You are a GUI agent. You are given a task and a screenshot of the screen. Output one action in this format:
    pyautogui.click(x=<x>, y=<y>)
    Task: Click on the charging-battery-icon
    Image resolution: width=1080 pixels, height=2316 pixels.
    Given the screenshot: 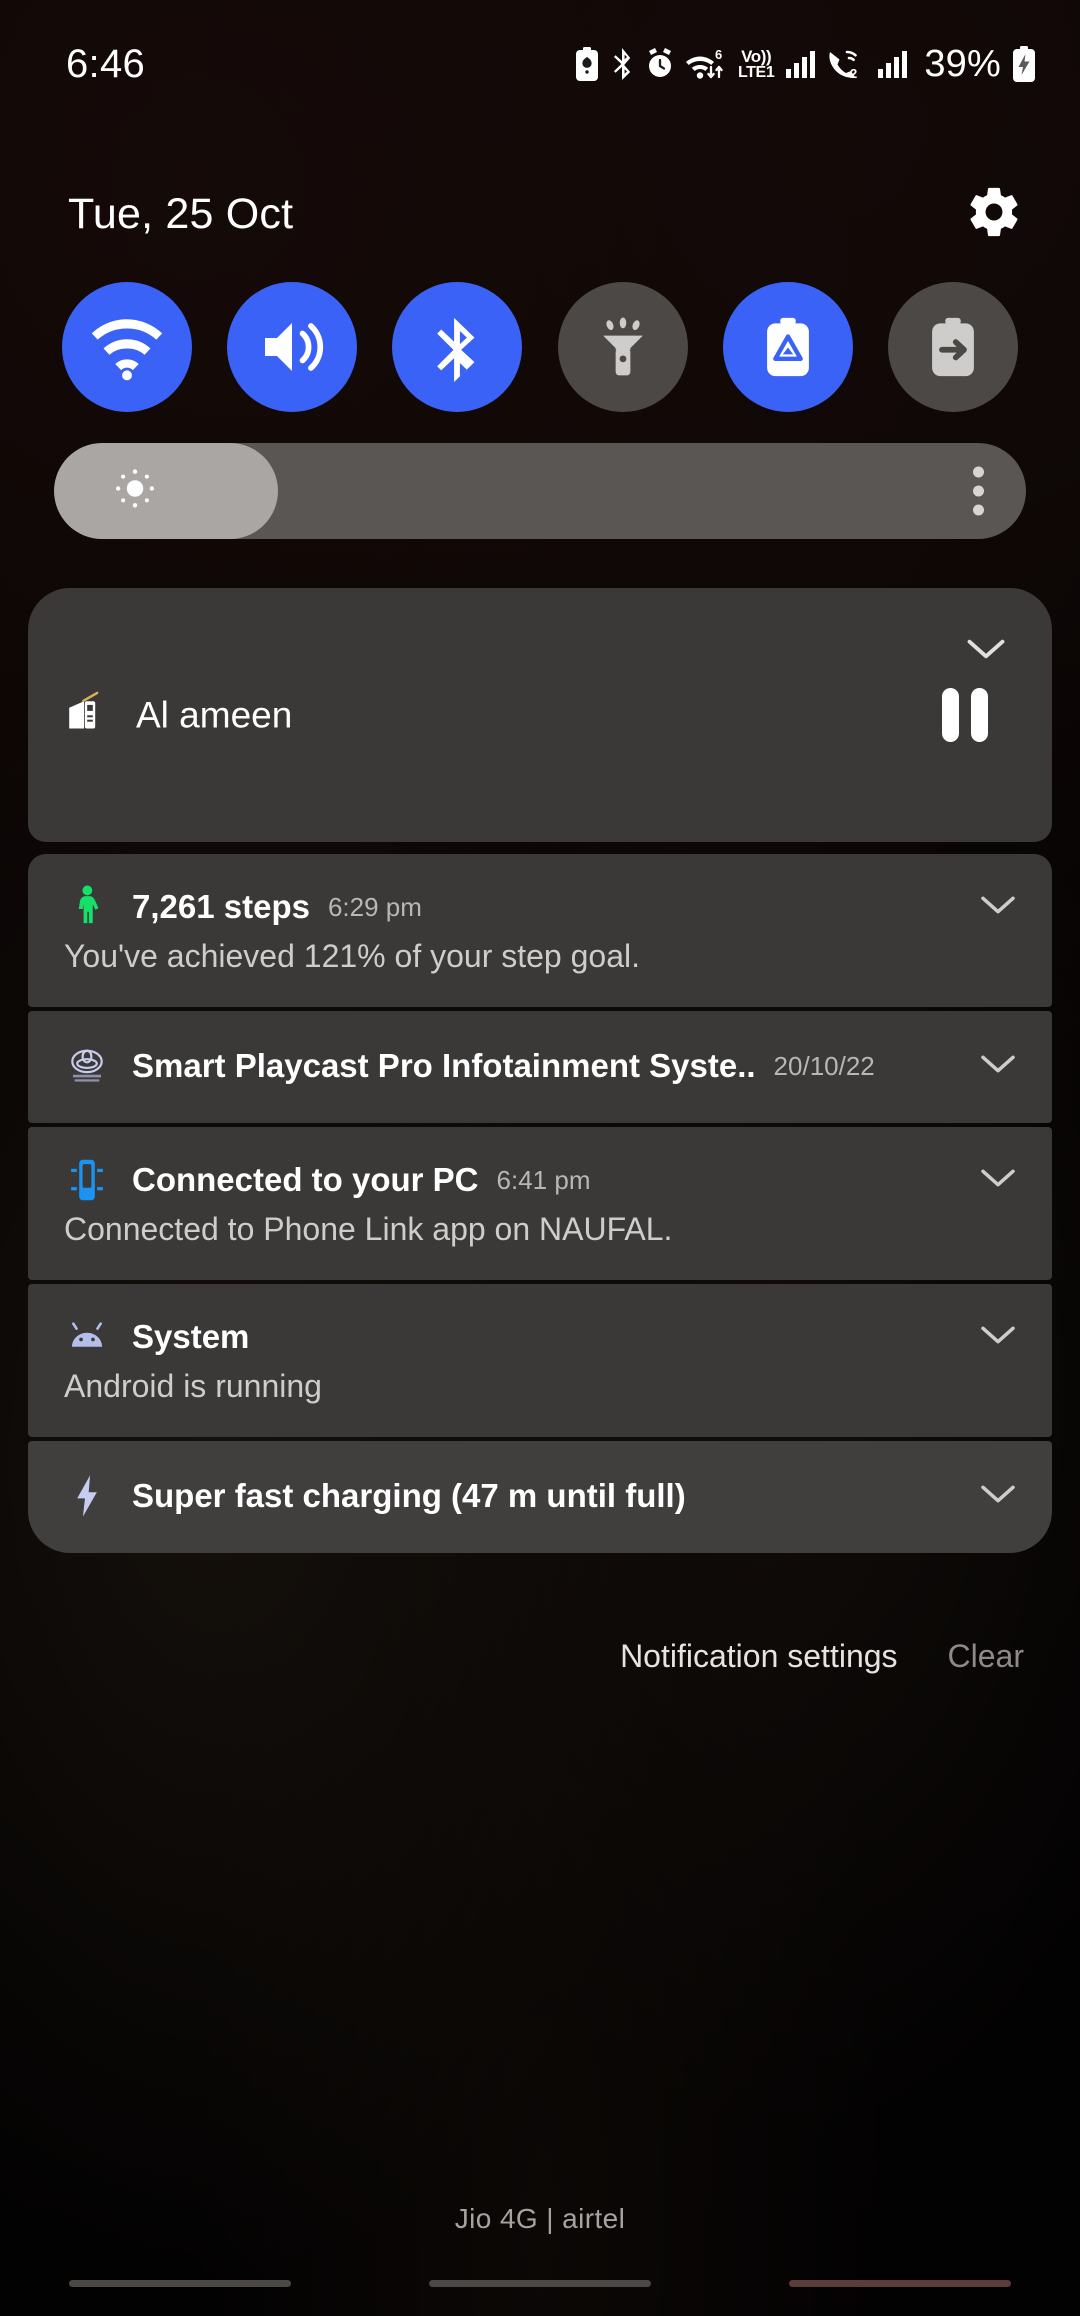 What is the action you would take?
    pyautogui.click(x=1024, y=64)
    